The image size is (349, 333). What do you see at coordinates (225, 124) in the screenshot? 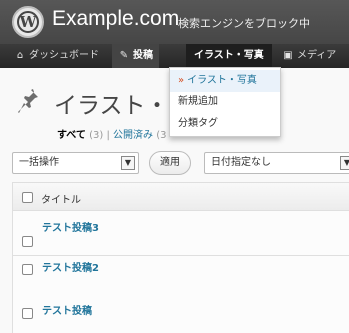
I see `submenu-item-tags: 分類タグ` at bounding box center [225, 124].